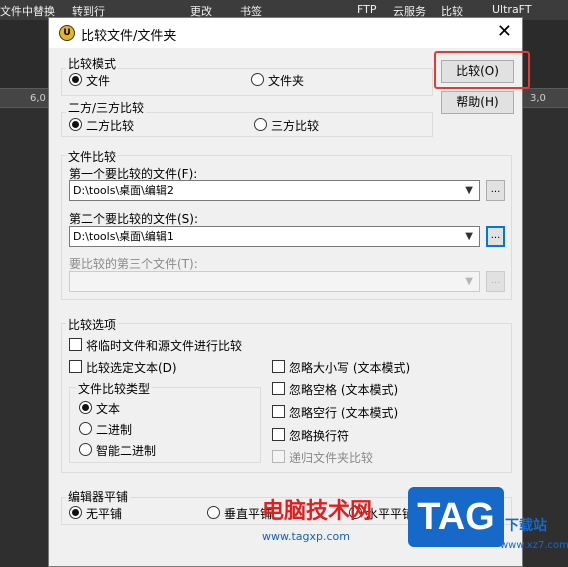 The height and width of the screenshot is (567, 568). Describe the element at coordinates (274, 190) in the screenshot. I see `first-file-combo: D:\tools\桌面\编辑2 ▼` at that location.